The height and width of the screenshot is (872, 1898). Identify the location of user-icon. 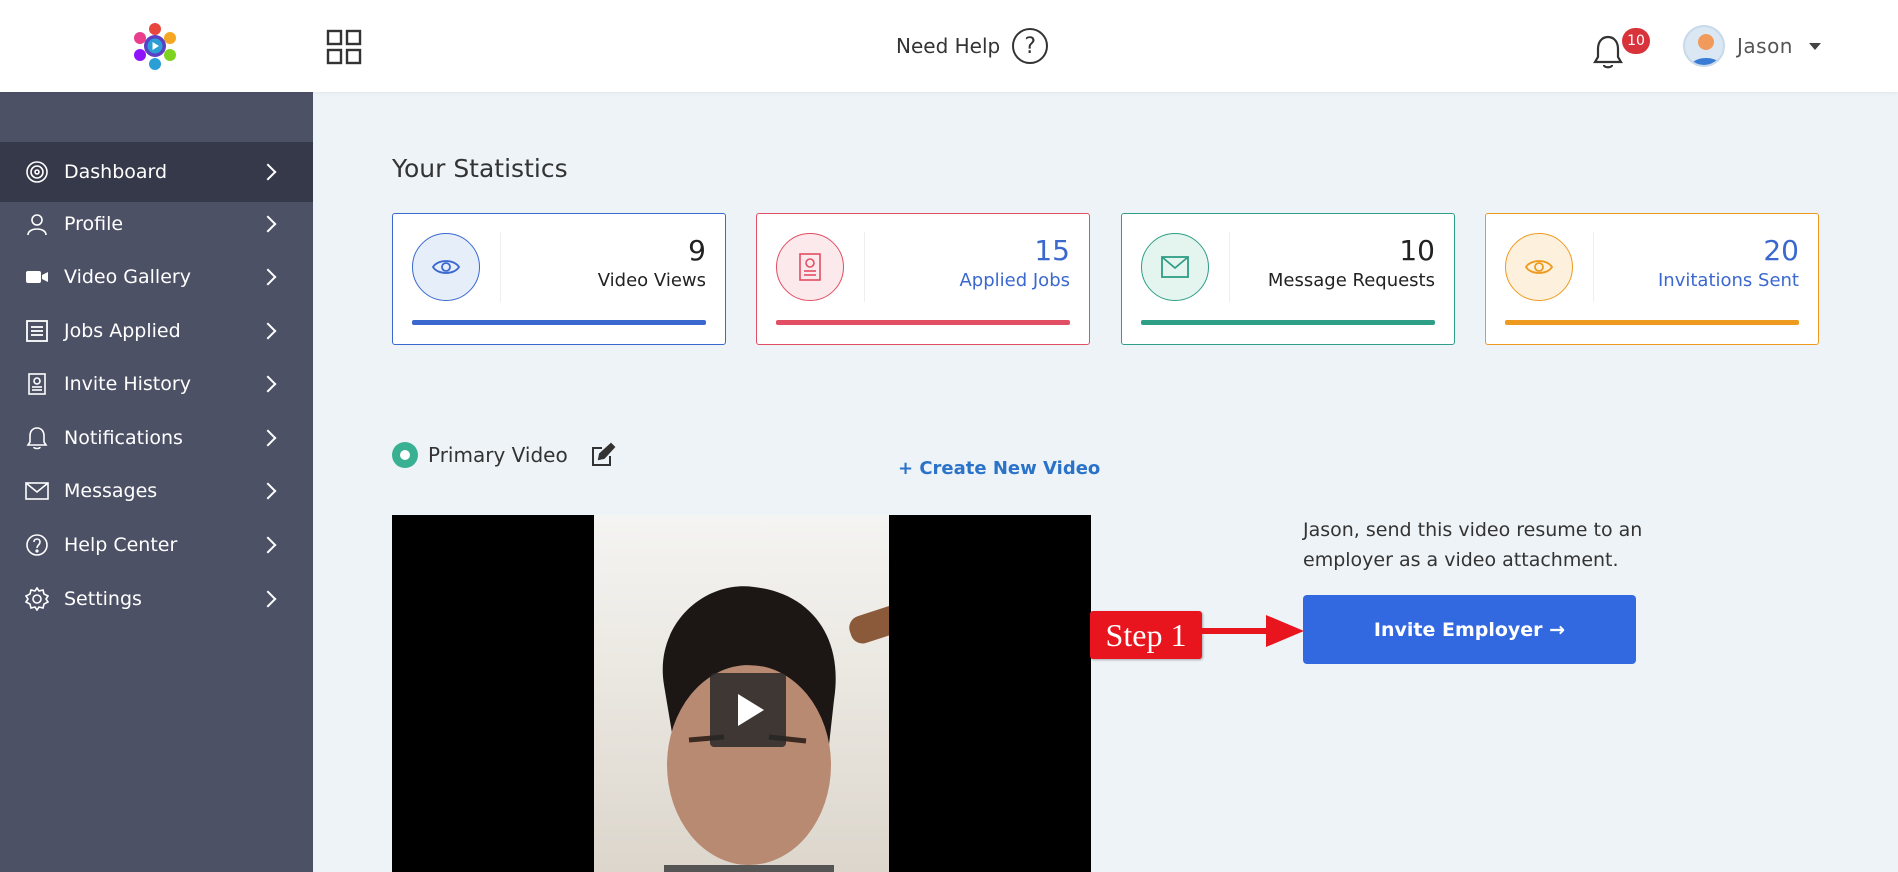
(37, 224).